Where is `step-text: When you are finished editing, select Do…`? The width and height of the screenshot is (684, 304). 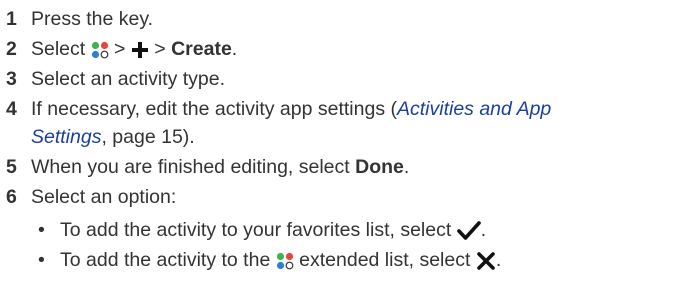
step-text: When you are finished editing, select Do… is located at coordinates (220, 167).